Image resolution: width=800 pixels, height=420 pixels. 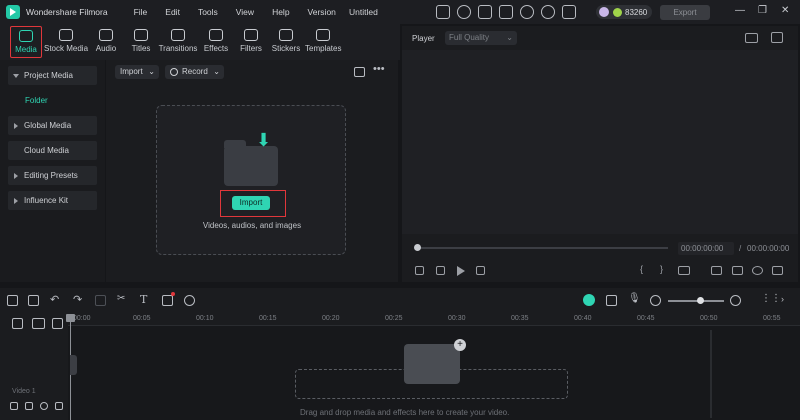 I want to click on play-icon, so click(x=461, y=271).